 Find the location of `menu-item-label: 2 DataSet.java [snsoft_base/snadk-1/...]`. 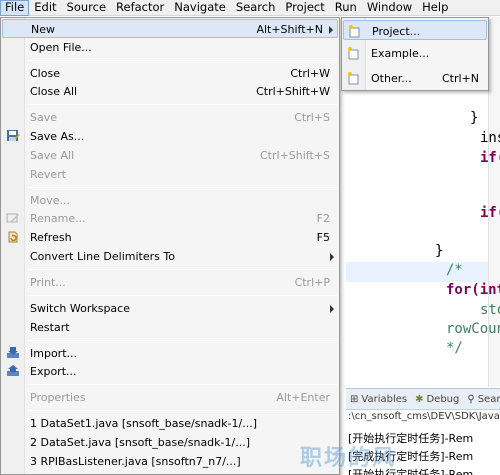

menu-item-label: 2 DataSet.java [snsoft_base/snadk-1/...] is located at coordinates (140, 442).